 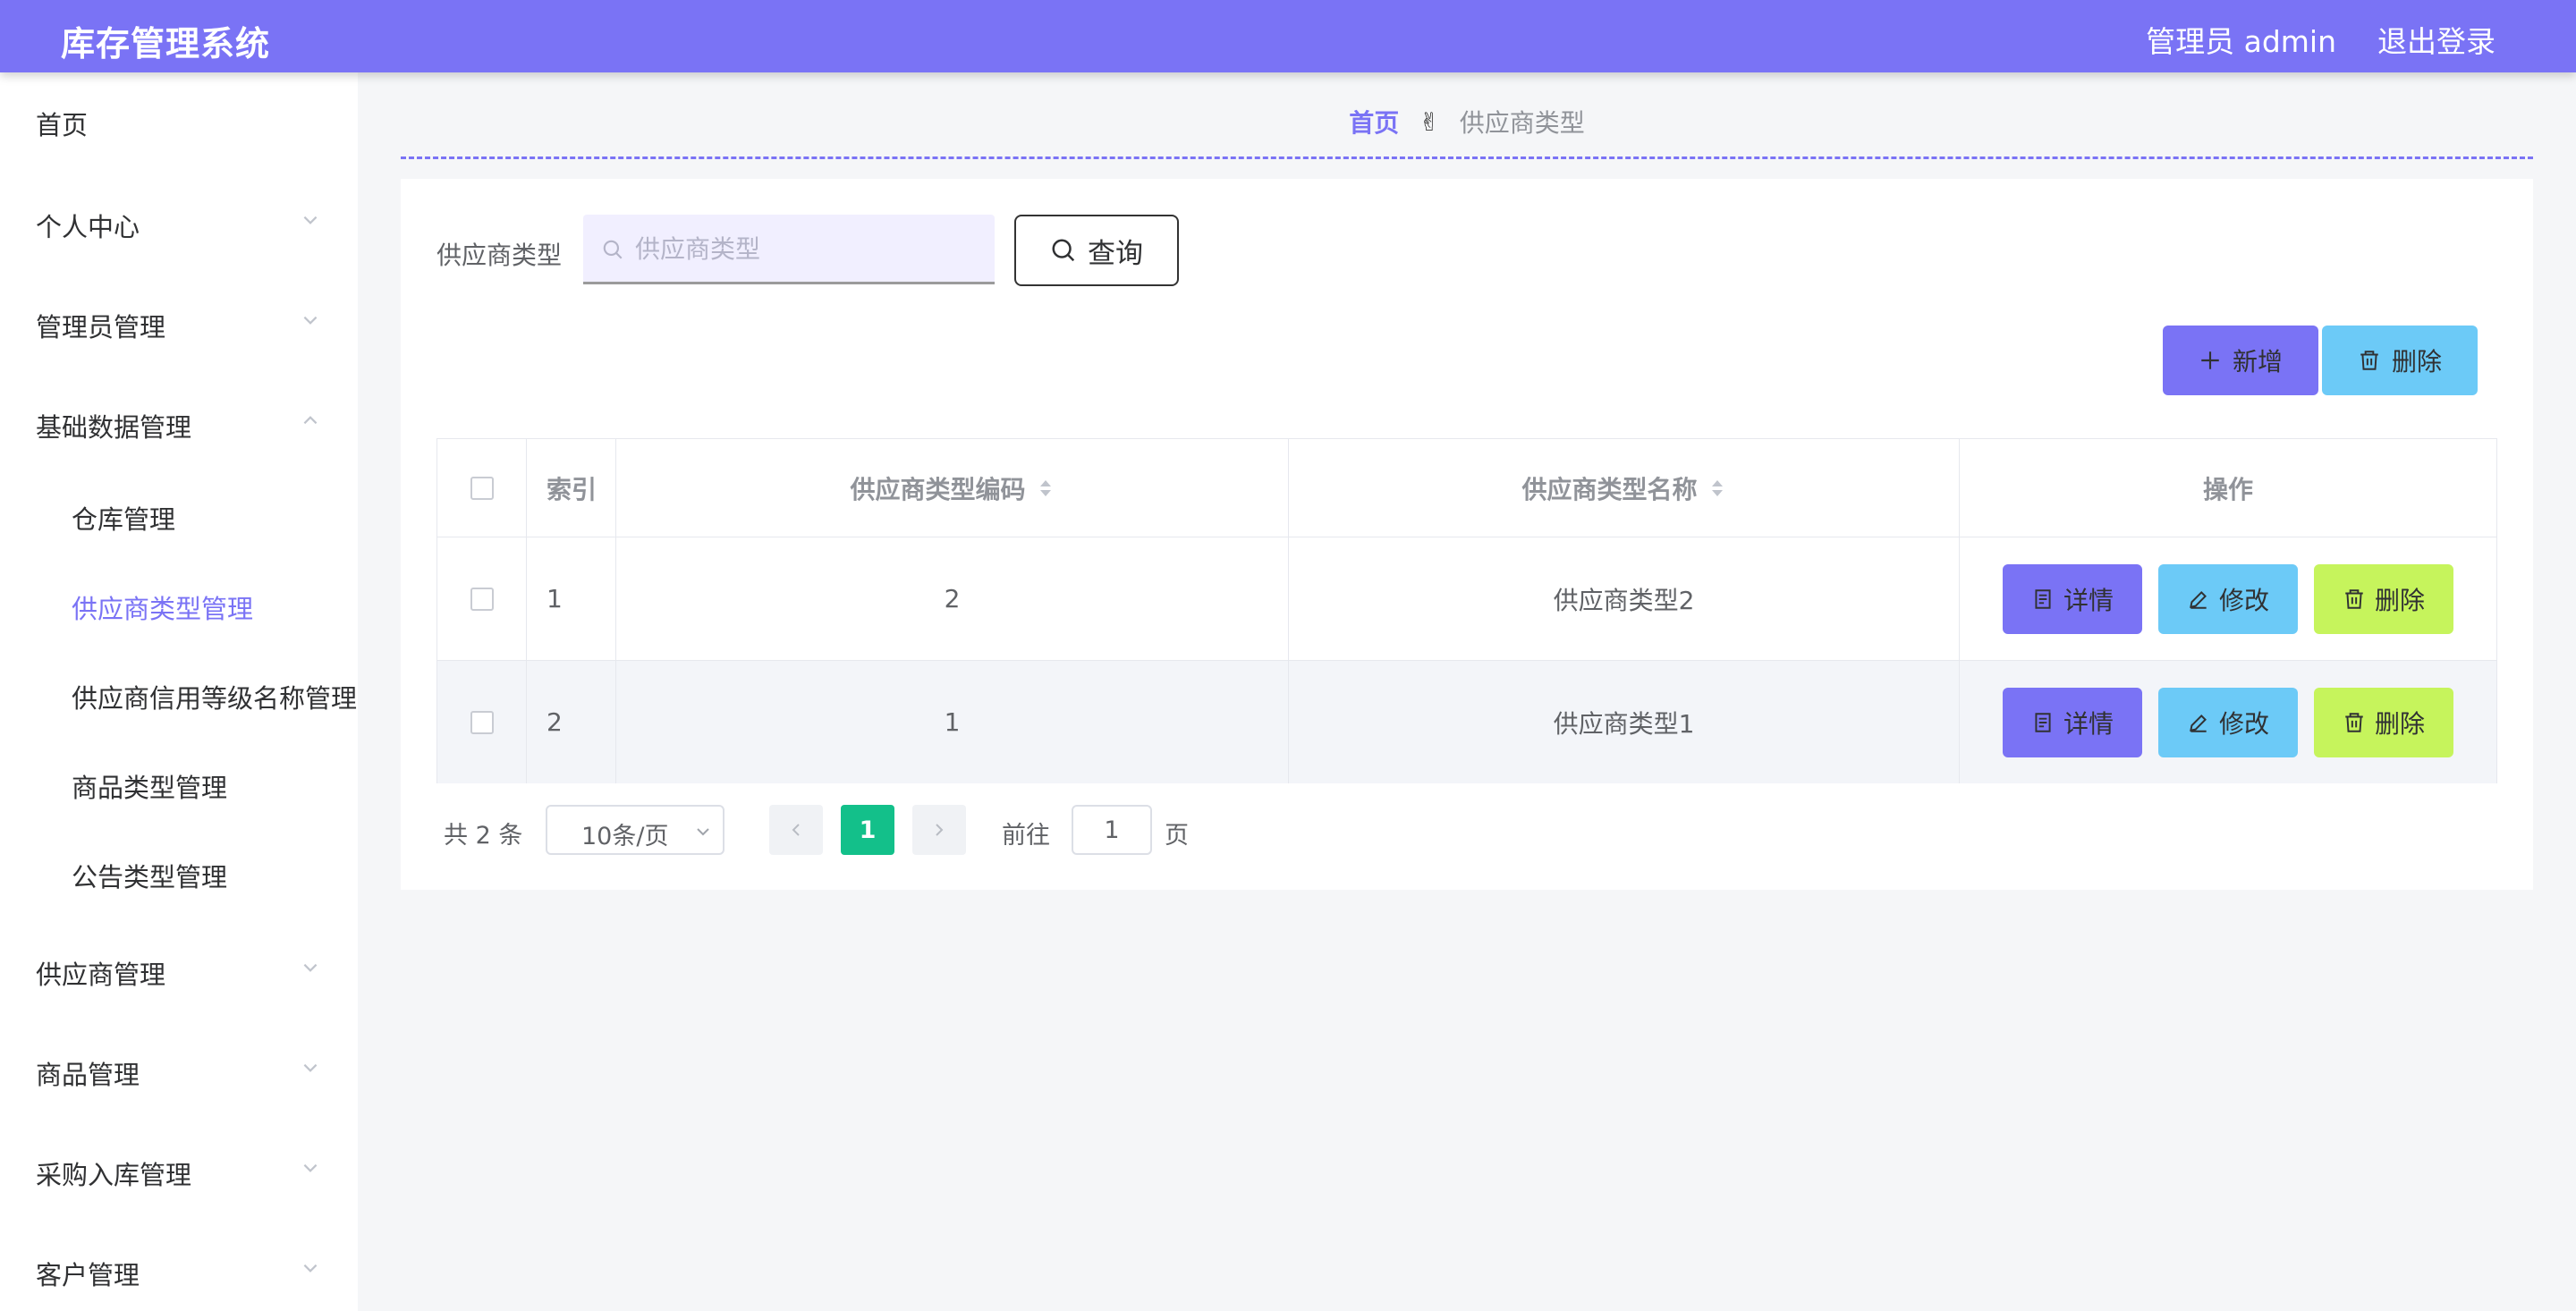 I want to click on select-all-checkbox, so click(x=482, y=488).